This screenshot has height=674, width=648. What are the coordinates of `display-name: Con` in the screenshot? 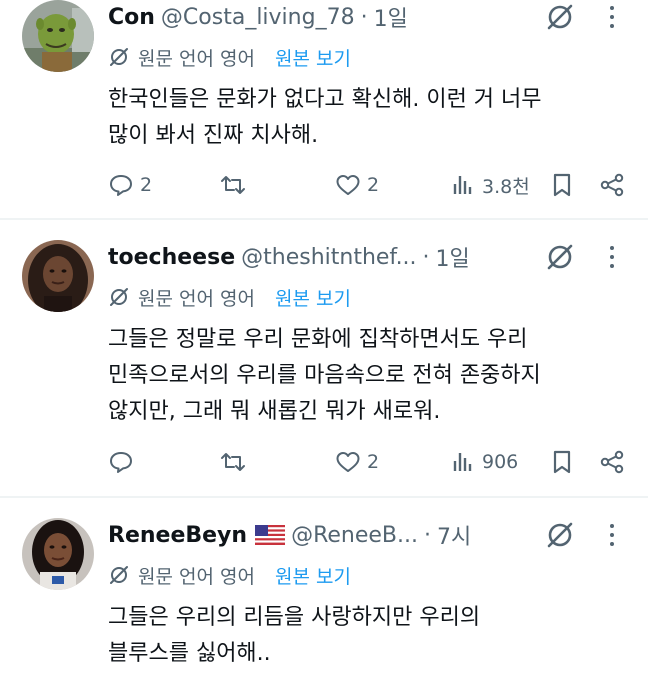 It's located at (131, 17).